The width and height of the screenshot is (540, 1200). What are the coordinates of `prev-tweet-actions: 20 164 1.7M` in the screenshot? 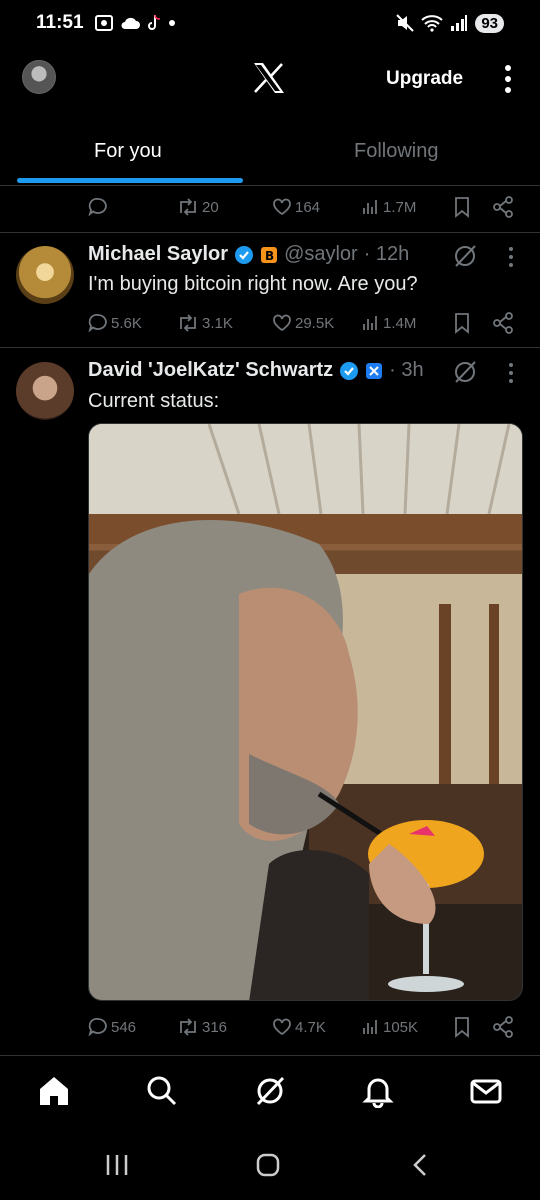 It's located at (308, 207).